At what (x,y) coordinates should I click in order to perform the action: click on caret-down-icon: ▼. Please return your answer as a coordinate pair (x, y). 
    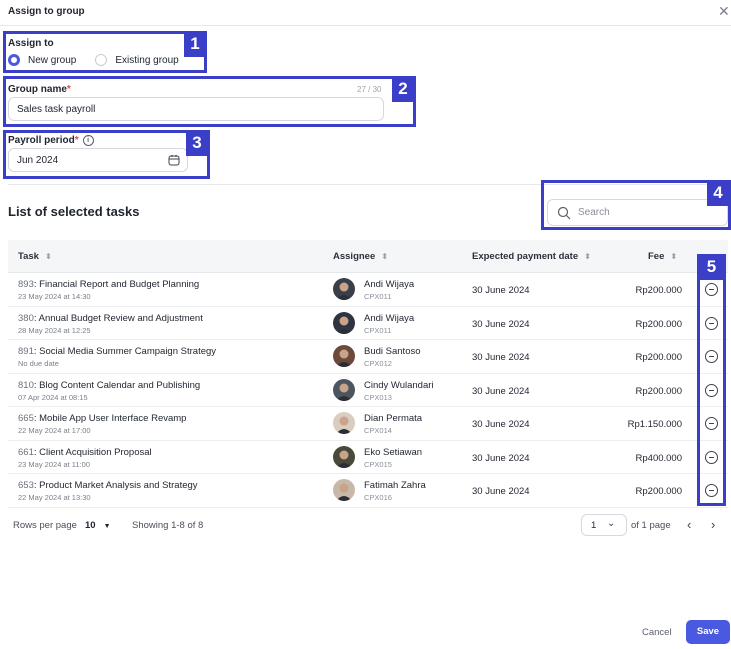
    Looking at the image, I should click on (107, 526).